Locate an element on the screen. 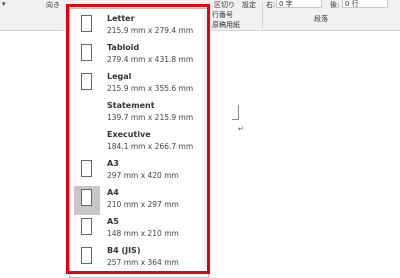  paper-size-item-statement: Statement 139.7 mm x 215.9 mm is located at coordinates (140, 113).